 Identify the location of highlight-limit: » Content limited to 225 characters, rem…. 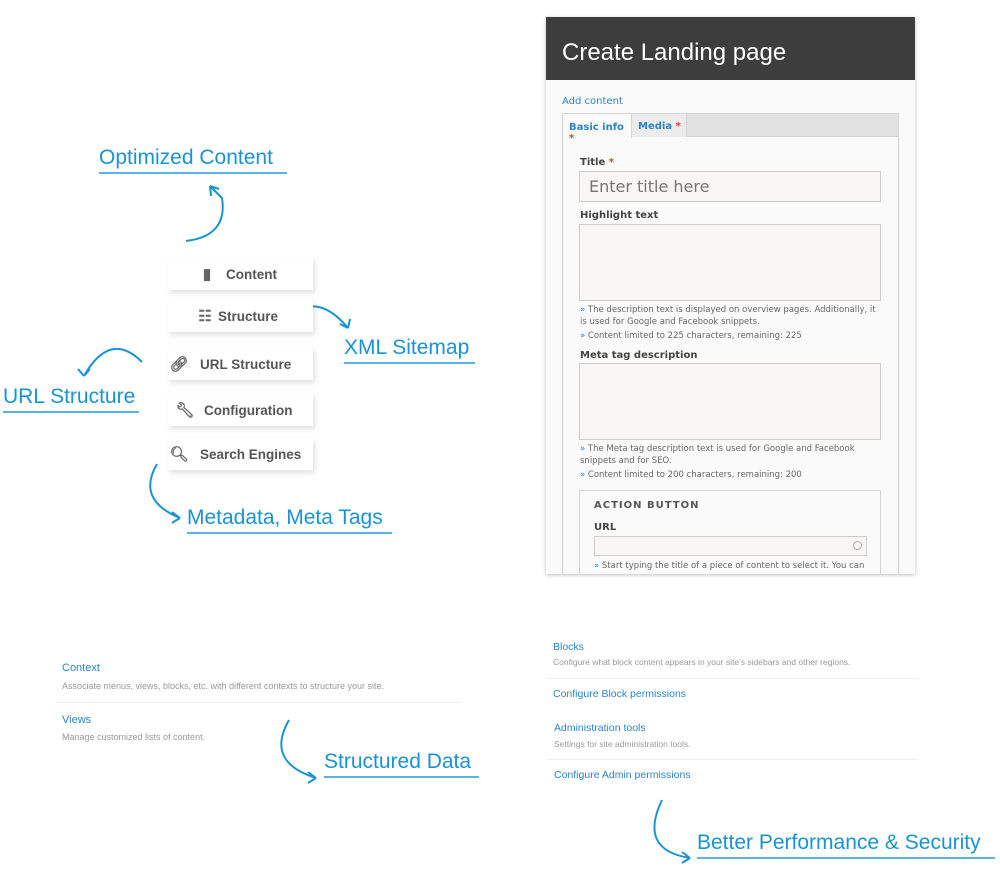
(691, 336).